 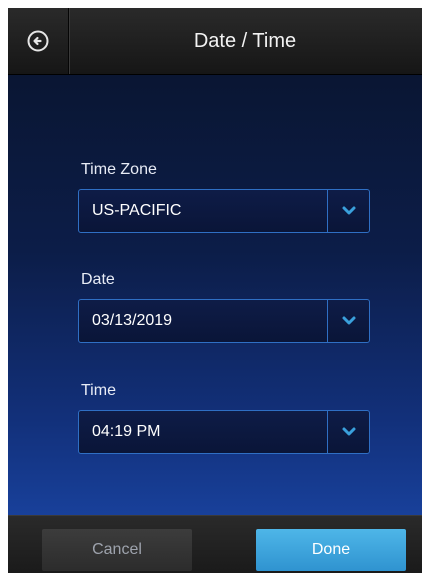 I want to click on date-select: 03/13/2019, so click(x=224, y=321).